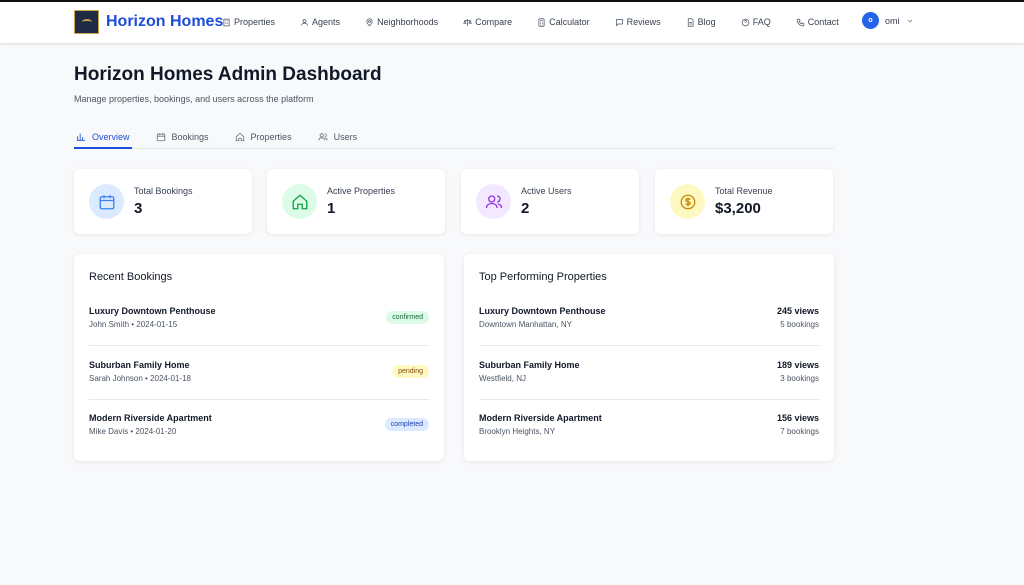 The height and width of the screenshot is (585, 1024). What do you see at coordinates (345, 137) in the screenshot?
I see `tab-users-label: Users` at bounding box center [345, 137].